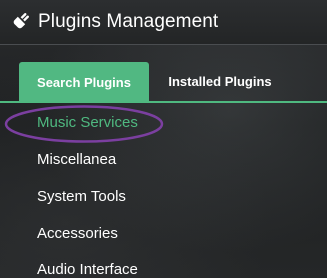 The width and height of the screenshot is (327, 278). Describe the element at coordinates (81, 196) in the screenshot. I see `category-system-tools: System Tools` at that location.